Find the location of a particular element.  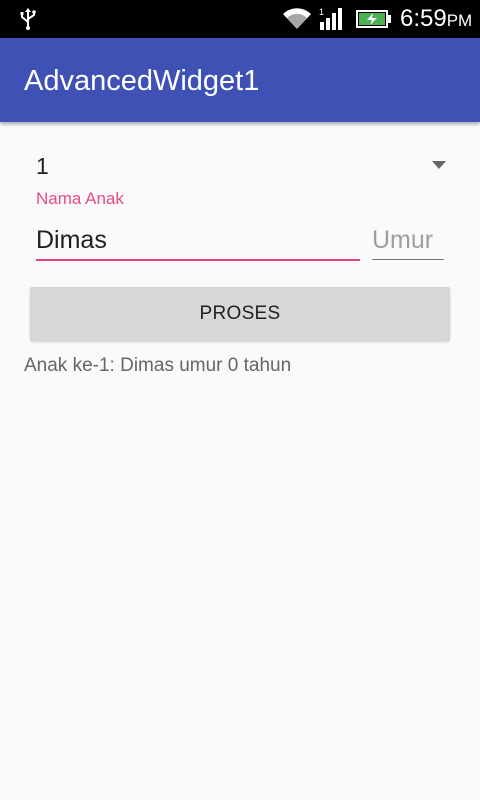

nama-anak-label: Nama Anak is located at coordinates (80, 198).